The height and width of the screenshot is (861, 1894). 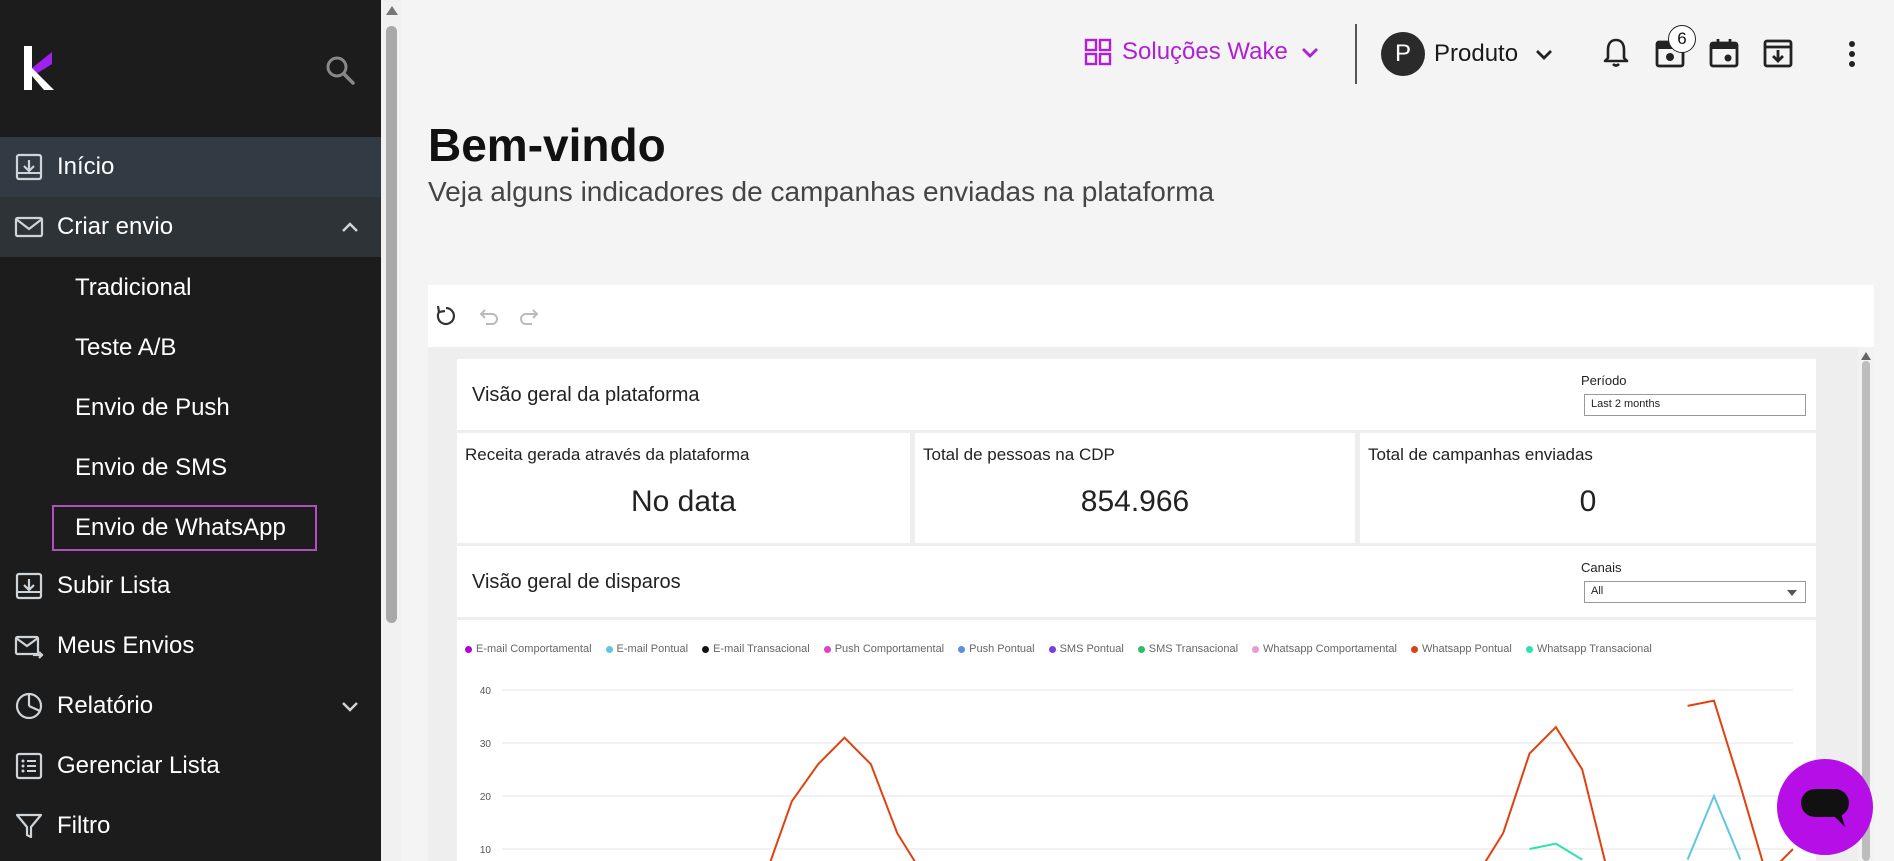 I want to click on kpi-card-people: Total de pessoas na CDP 854.966, so click(x=1135, y=488).